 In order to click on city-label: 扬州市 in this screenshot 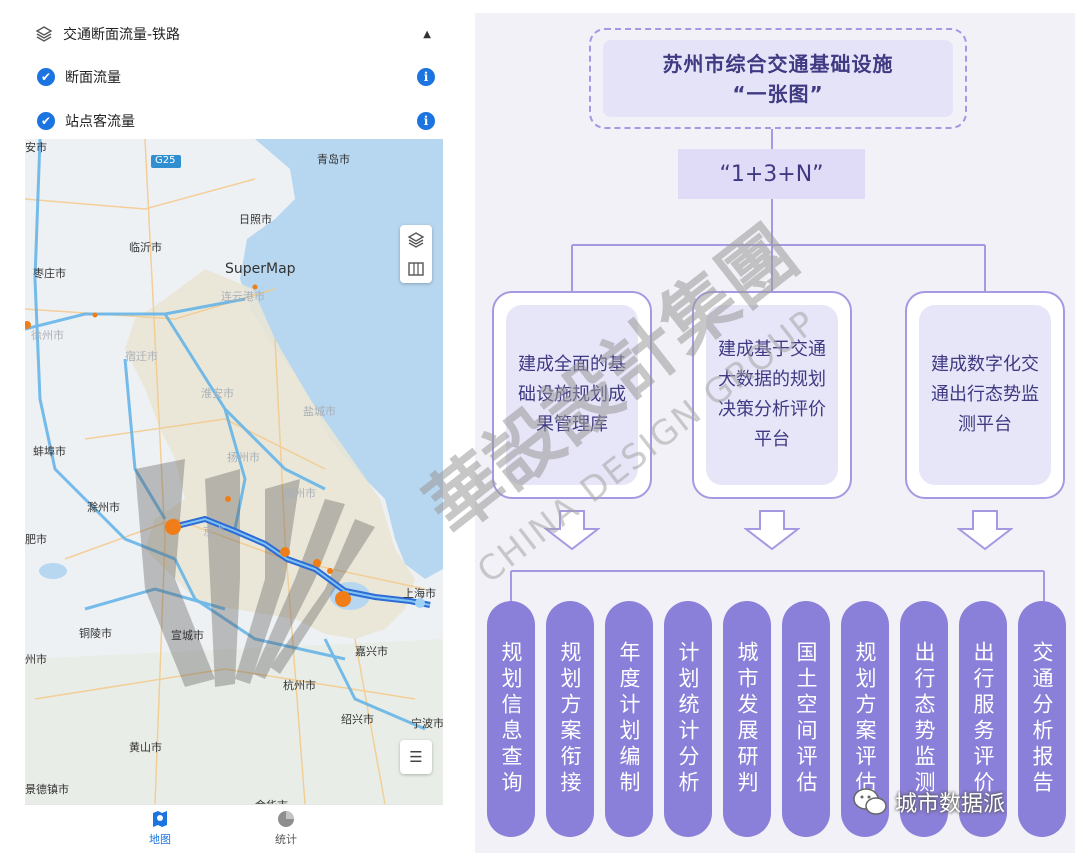, I will do `click(243, 457)`.